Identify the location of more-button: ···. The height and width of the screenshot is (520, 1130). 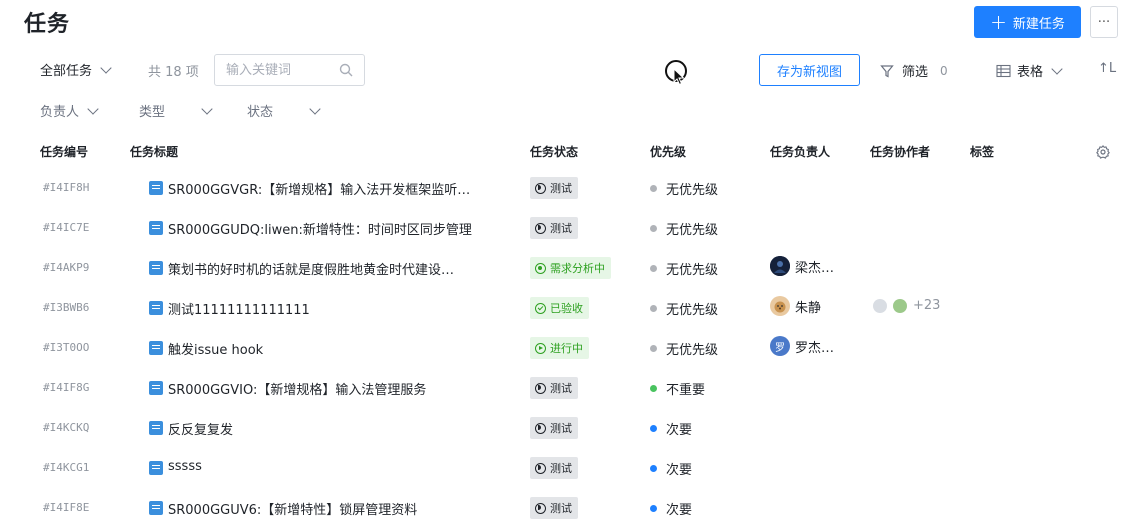
(1104, 22).